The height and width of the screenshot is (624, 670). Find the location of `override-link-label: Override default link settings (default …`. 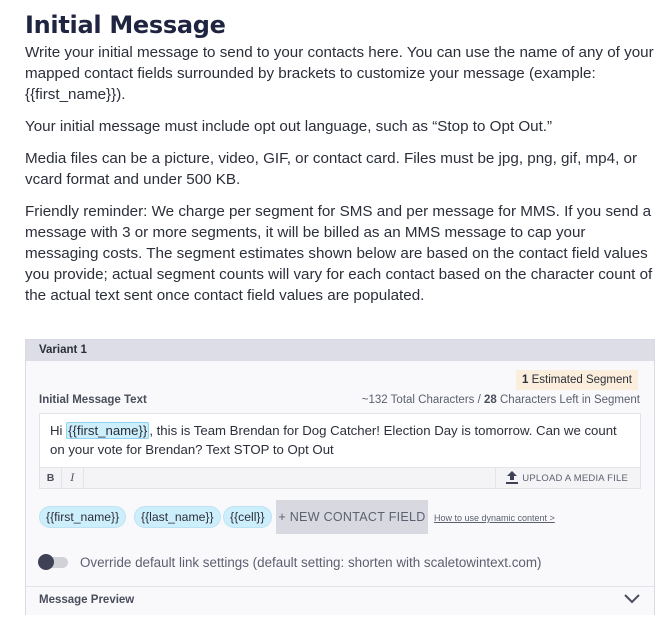

override-link-label: Override default link settings (default … is located at coordinates (311, 562).